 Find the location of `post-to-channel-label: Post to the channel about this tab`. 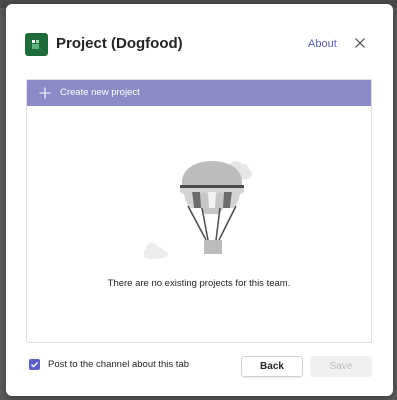

post-to-channel-label: Post to the channel about this tab is located at coordinates (119, 364).